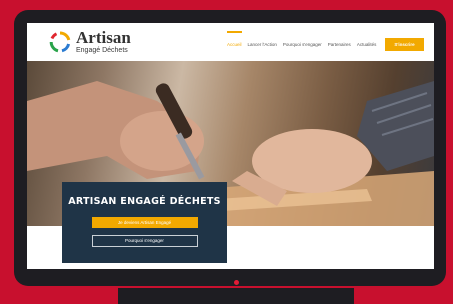 The image size is (453, 304). Describe the element at coordinates (339, 44) in the screenshot. I see `nav-item-partenaires: Partenaires` at that location.